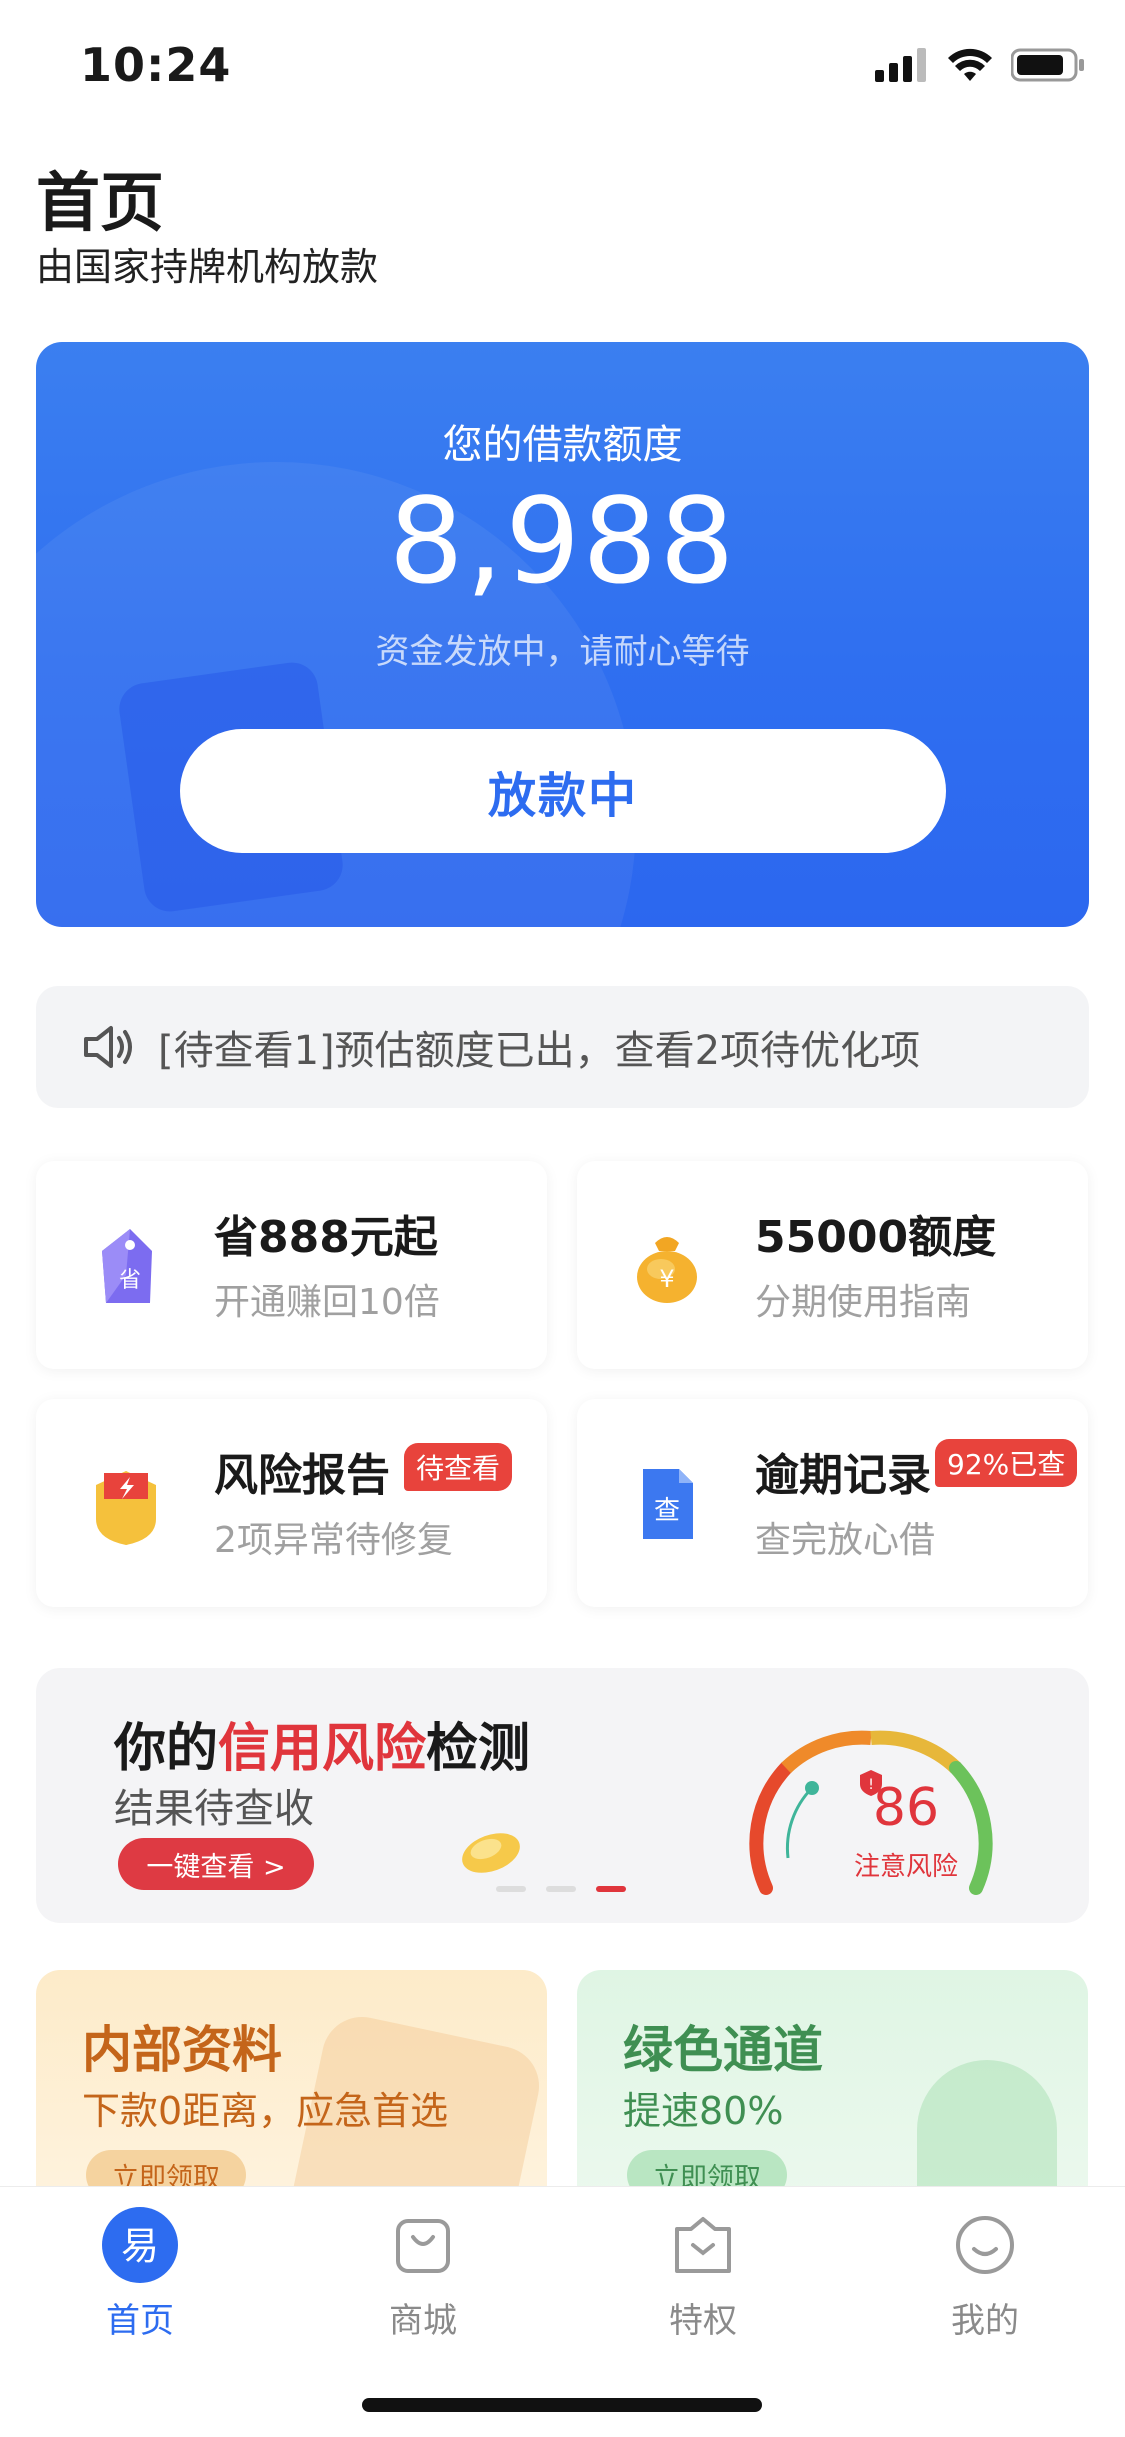 This screenshot has width=1125, height=2437. I want to click on tile-subtitle: 分期使用指南, so click(863, 1302).